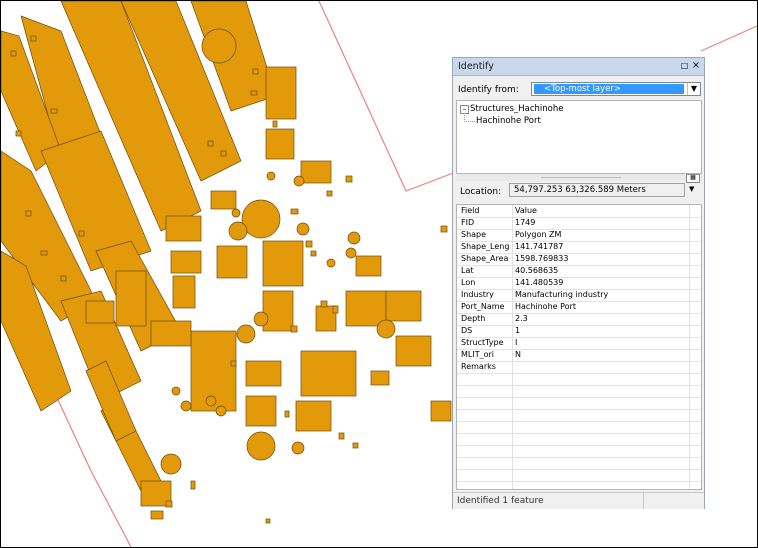  What do you see at coordinates (486, 210) in the screenshot?
I see `field-column-header: Field` at bounding box center [486, 210].